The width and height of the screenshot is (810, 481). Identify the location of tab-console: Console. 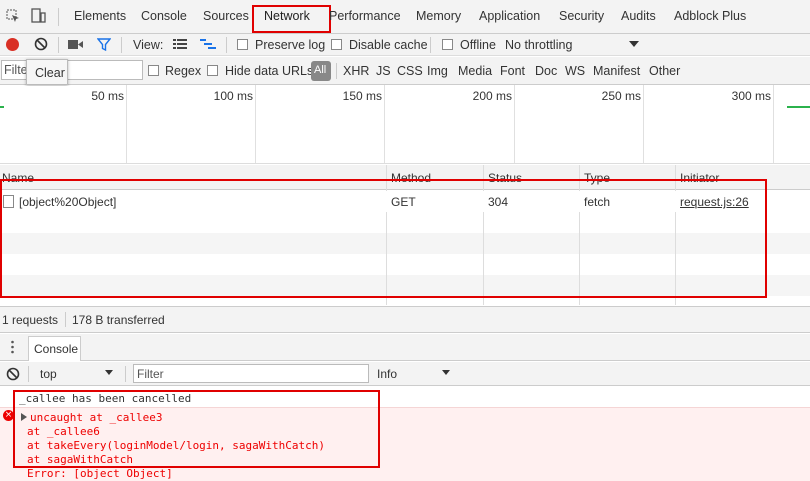
(164, 16).